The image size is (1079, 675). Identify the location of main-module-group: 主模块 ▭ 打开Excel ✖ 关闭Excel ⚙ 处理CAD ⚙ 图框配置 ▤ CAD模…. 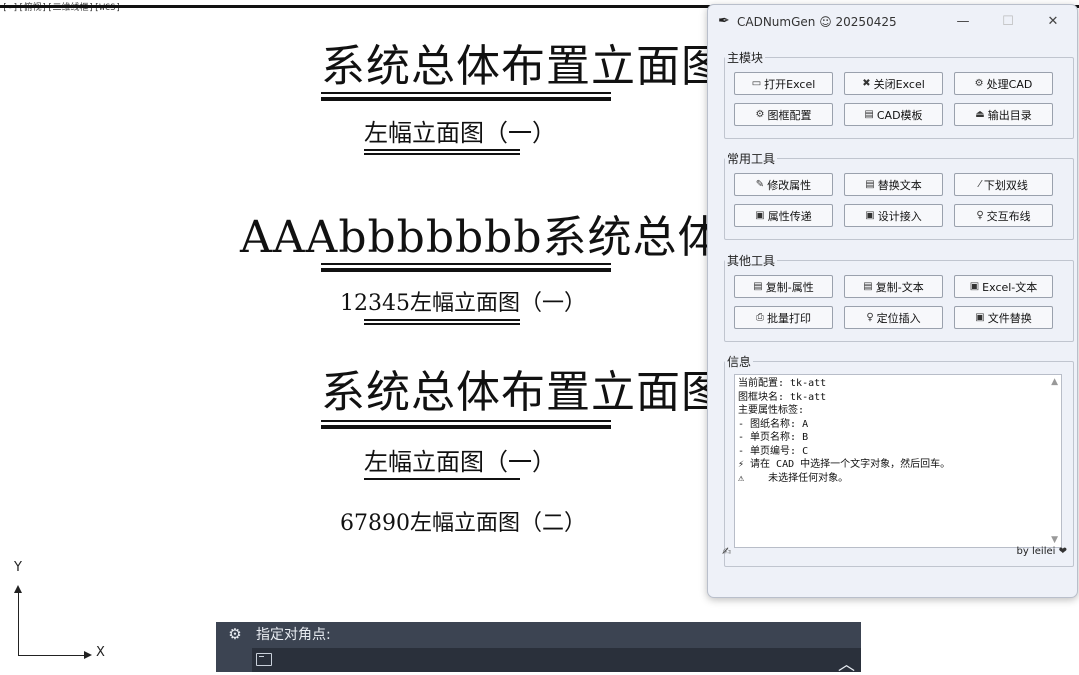
(899, 94).